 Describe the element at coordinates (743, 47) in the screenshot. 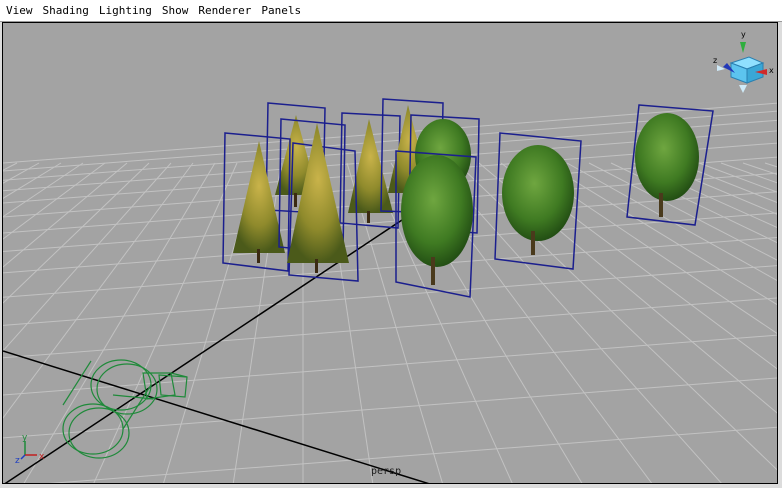

I see `view-cube-y-arrow` at that location.